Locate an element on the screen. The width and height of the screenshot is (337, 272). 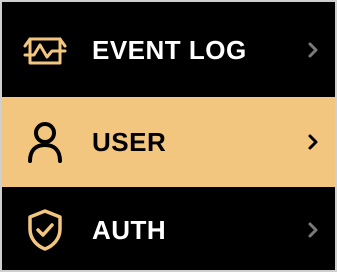
menu-item-label: AUTH is located at coordinates (129, 229).